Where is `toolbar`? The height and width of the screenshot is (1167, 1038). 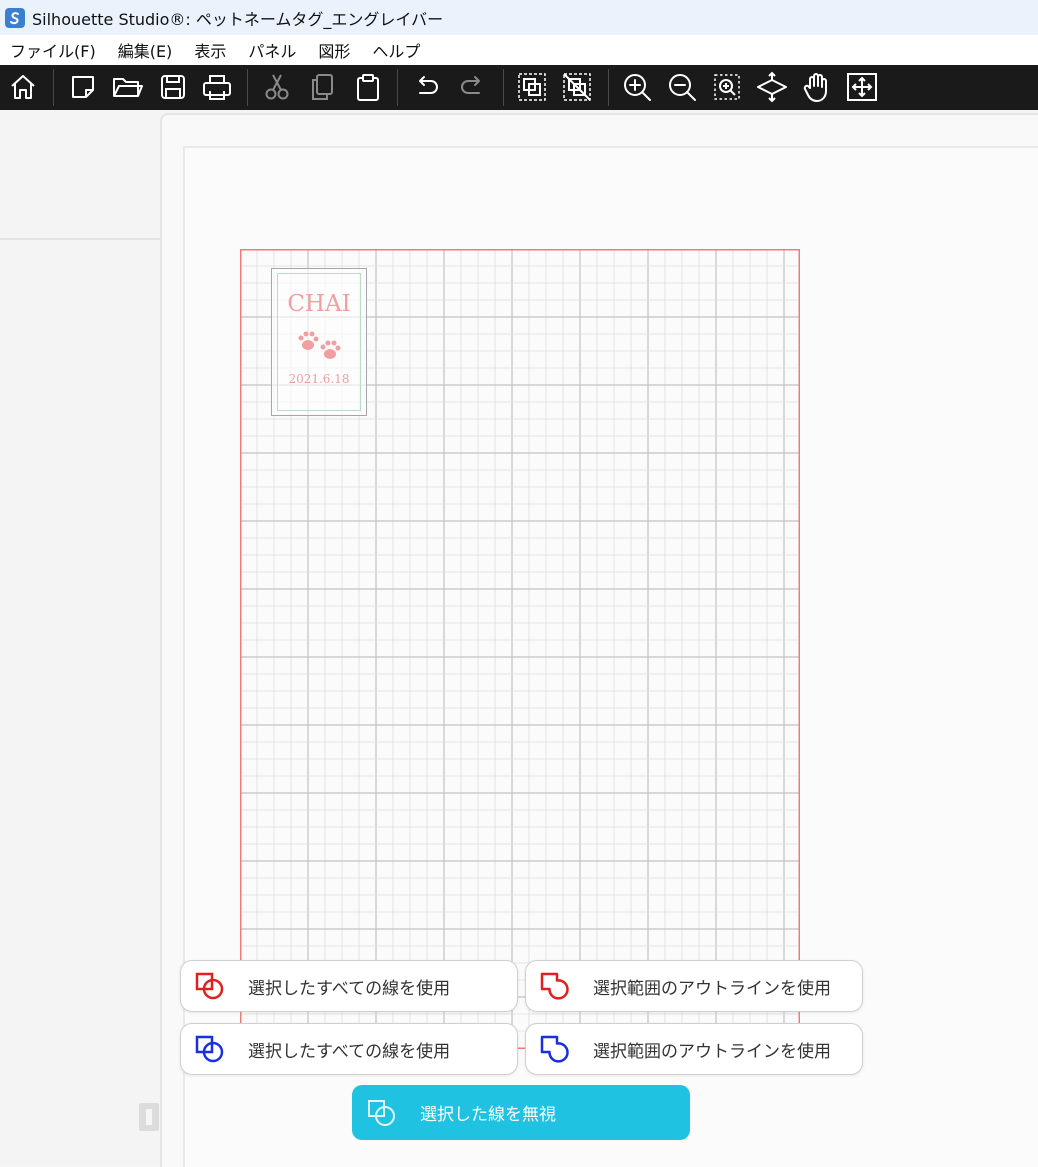 toolbar is located at coordinates (519, 87).